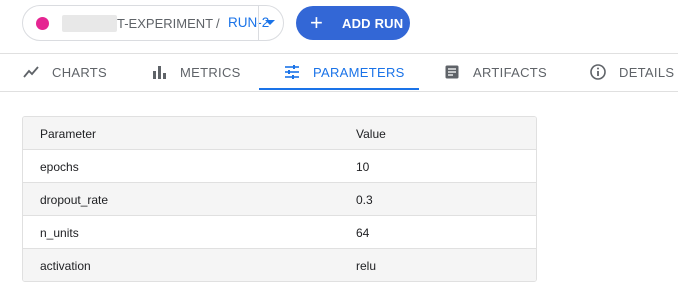  What do you see at coordinates (42, 23) in the screenshot?
I see `run-color-dot` at bounding box center [42, 23].